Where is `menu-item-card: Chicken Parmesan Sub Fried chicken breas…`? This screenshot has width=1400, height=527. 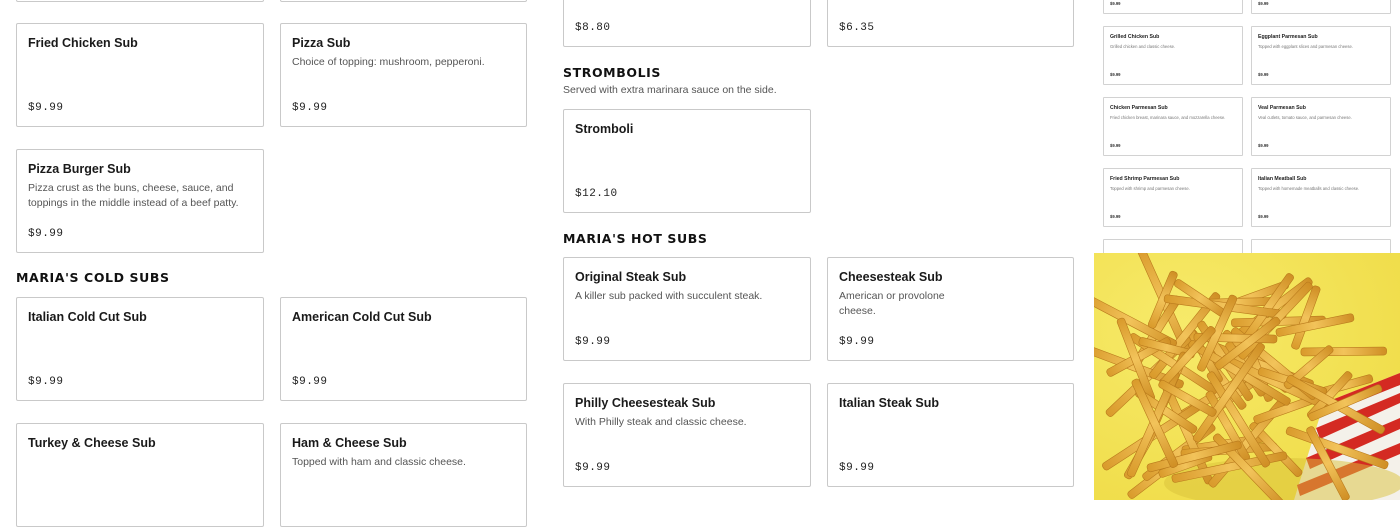 menu-item-card: Chicken Parmesan Sub Fried chicken breas… is located at coordinates (1173, 126).